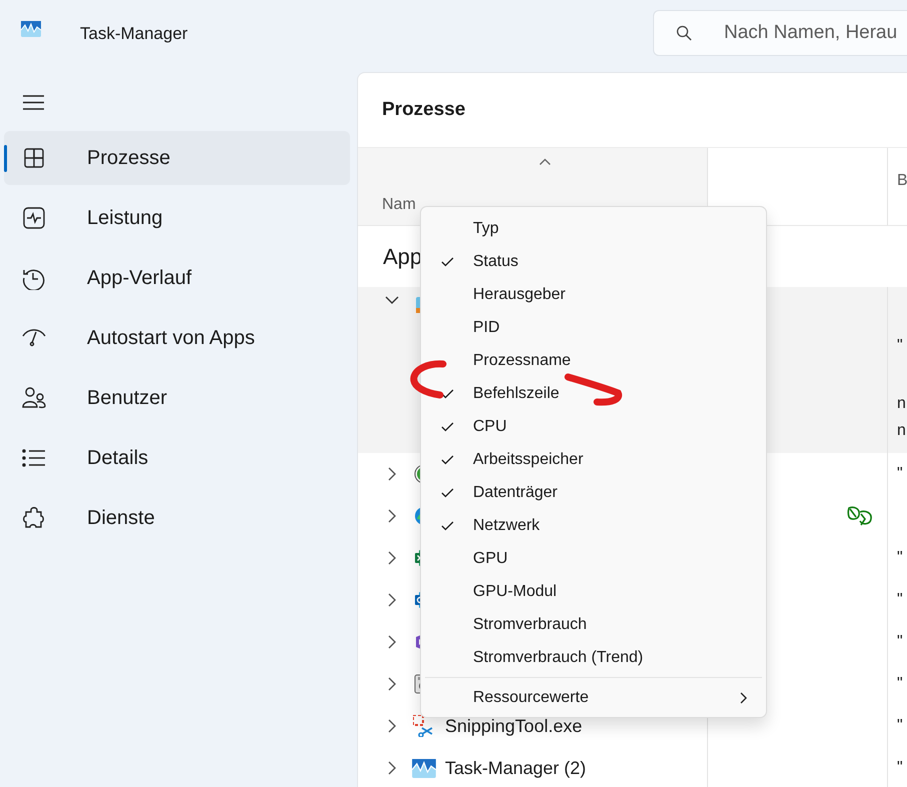 The height and width of the screenshot is (787, 907). What do you see at coordinates (128, 158) in the screenshot?
I see `sidebar-label: Prozesse` at bounding box center [128, 158].